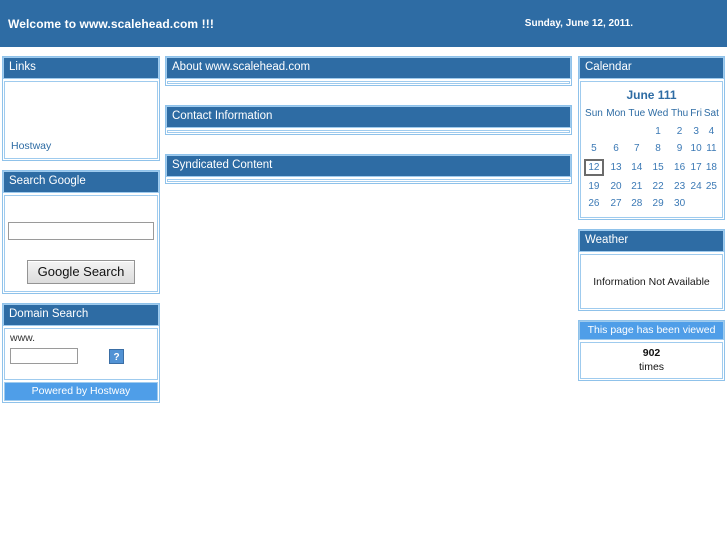 The width and height of the screenshot is (727, 545). Describe the element at coordinates (616, 148) in the screenshot. I see `calendar-day-cell: 6` at that location.